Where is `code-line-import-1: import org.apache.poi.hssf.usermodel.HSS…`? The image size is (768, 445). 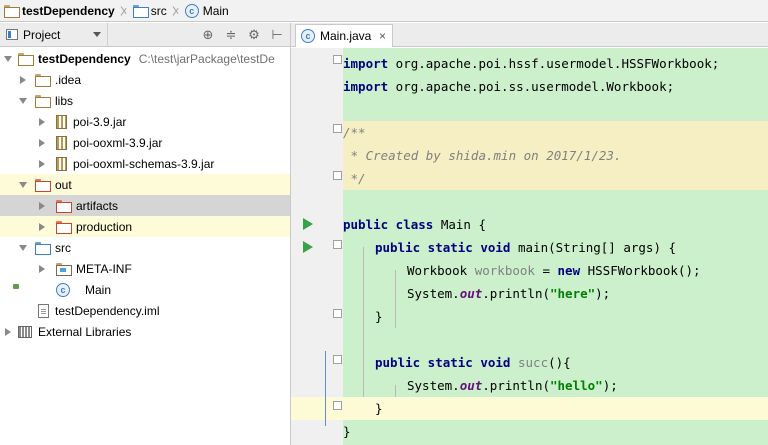 code-line-import-1: import org.apache.poi.hssf.usermodel.HSS… is located at coordinates (531, 63).